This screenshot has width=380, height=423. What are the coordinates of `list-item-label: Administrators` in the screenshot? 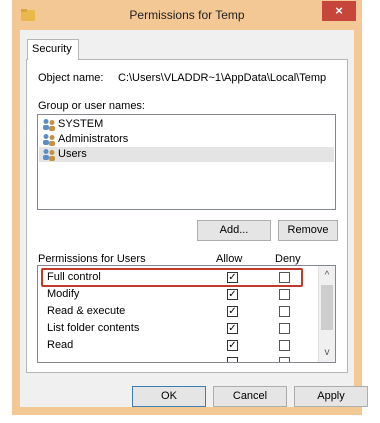 It's located at (93, 139).